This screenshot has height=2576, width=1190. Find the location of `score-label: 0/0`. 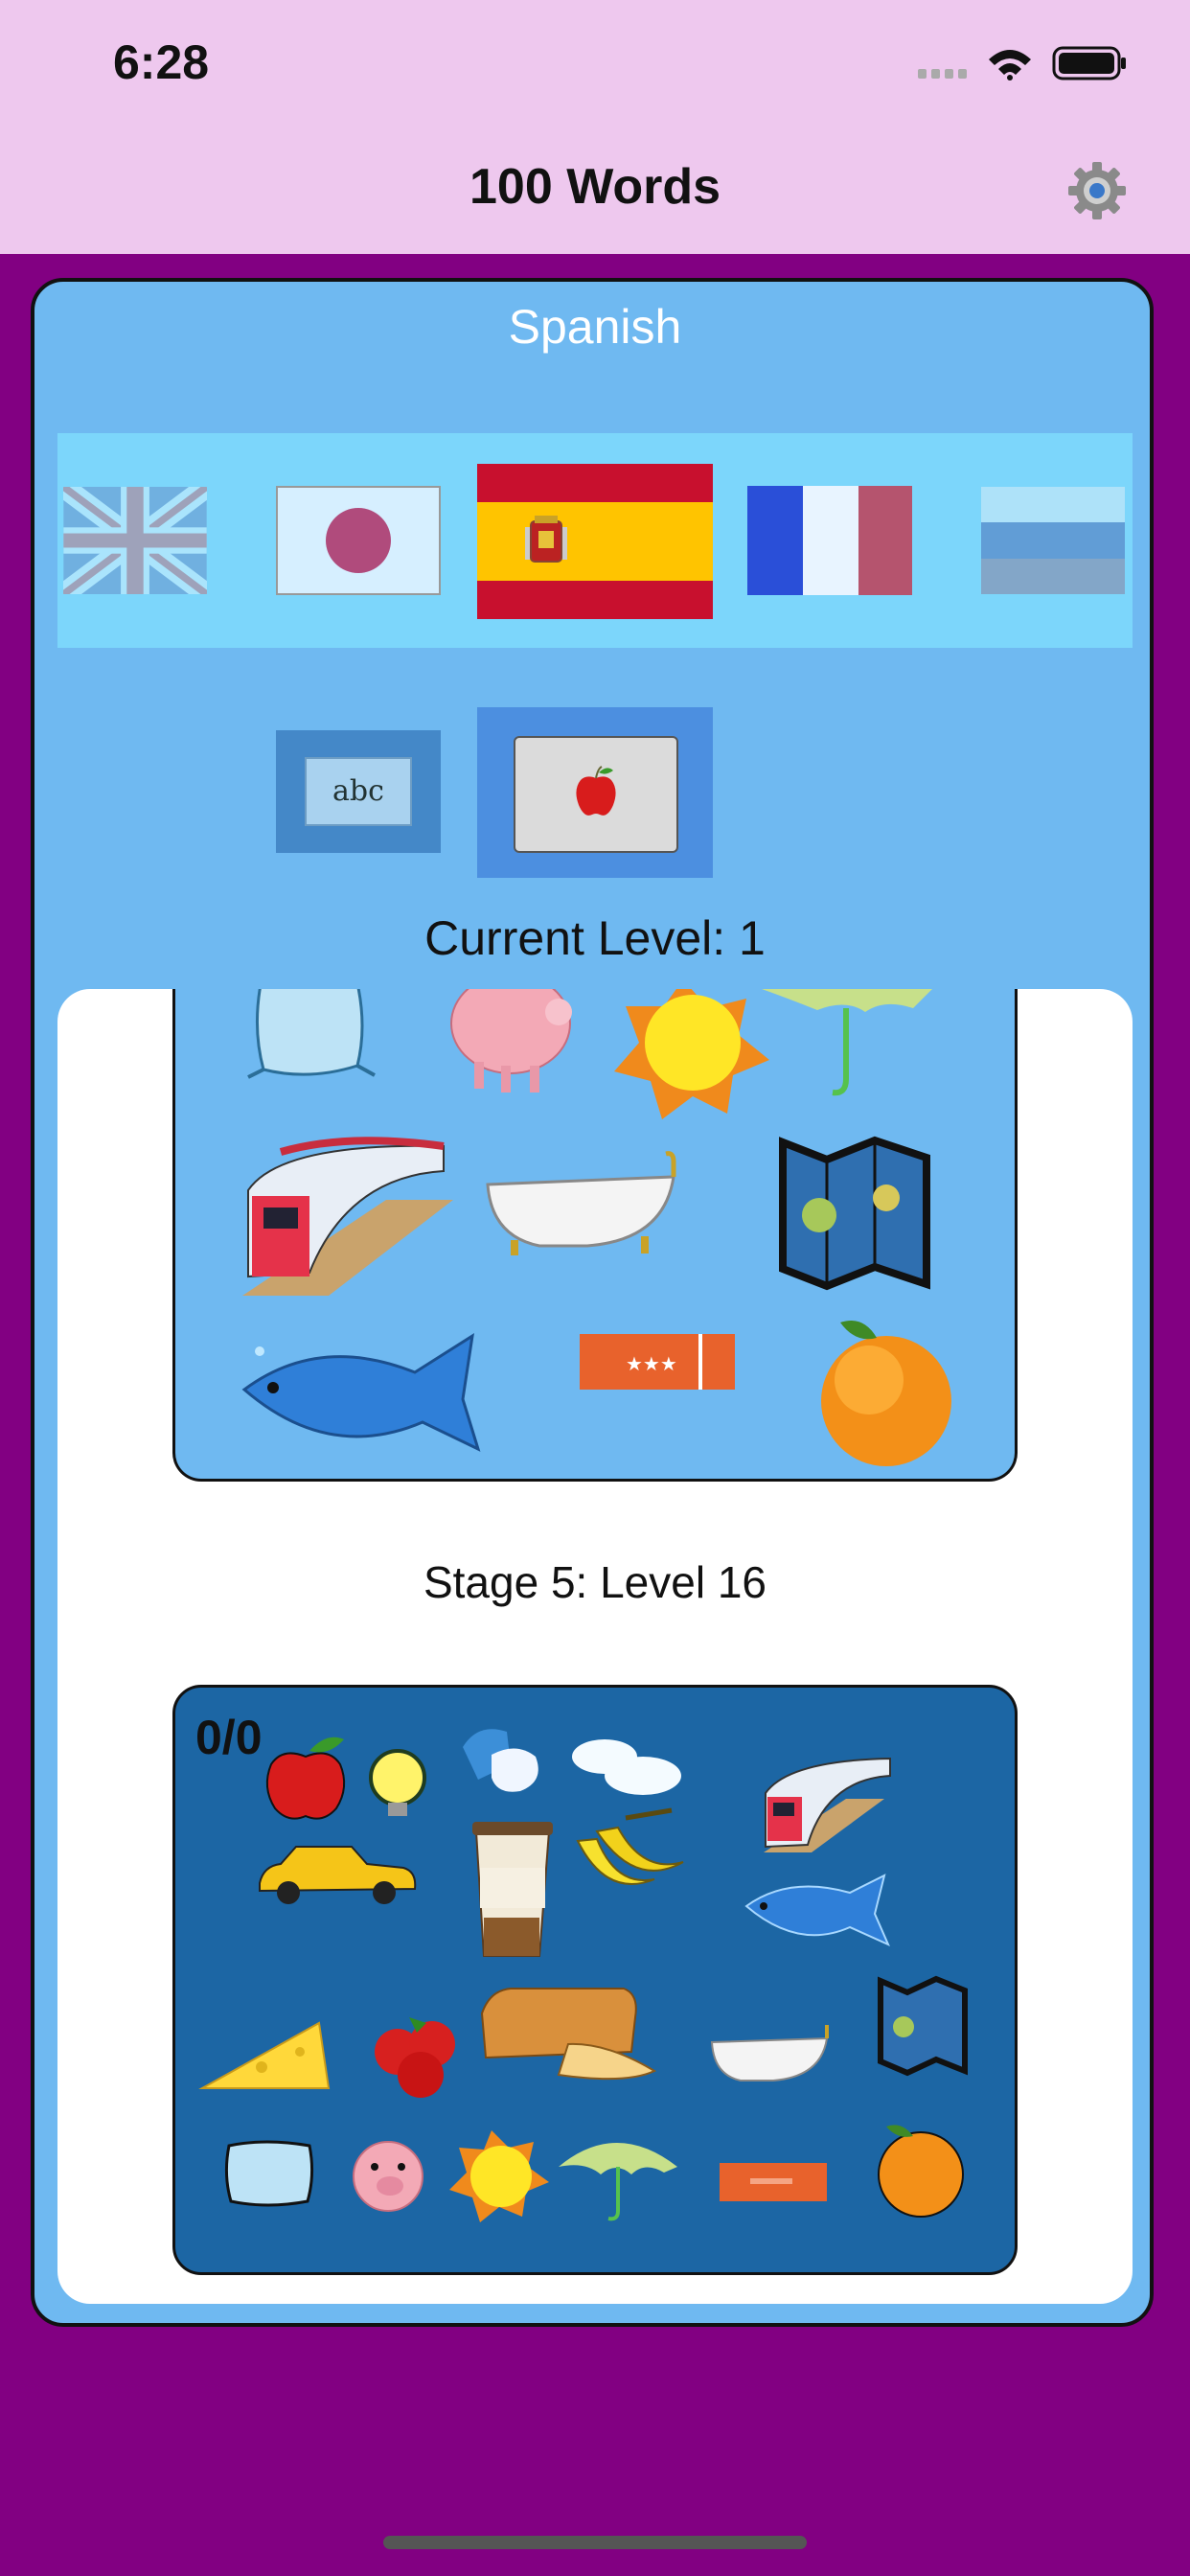

score-label: 0/0 is located at coordinates (229, 1737).